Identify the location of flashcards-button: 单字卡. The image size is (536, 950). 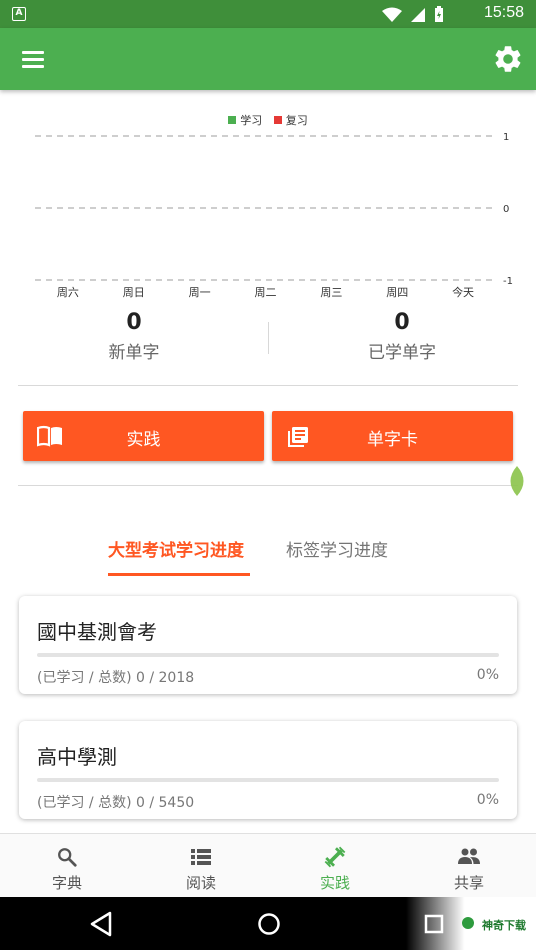
(392, 436).